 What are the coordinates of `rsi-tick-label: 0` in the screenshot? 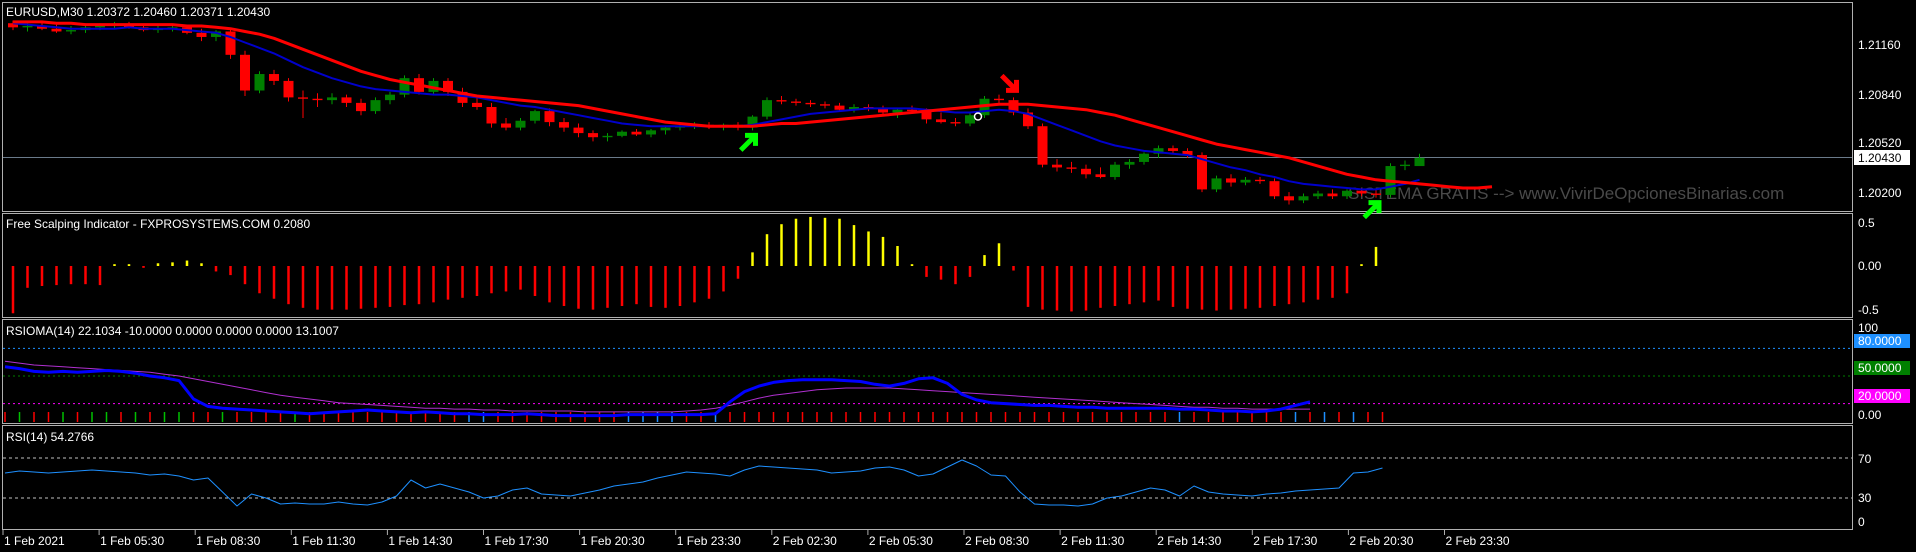 It's located at (1861, 522).